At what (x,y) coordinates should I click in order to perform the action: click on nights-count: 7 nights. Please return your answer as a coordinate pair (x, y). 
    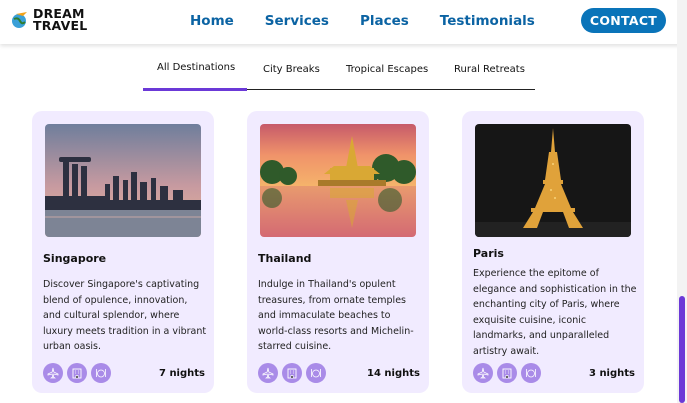
    Looking at the image, I should click on (182, 373).